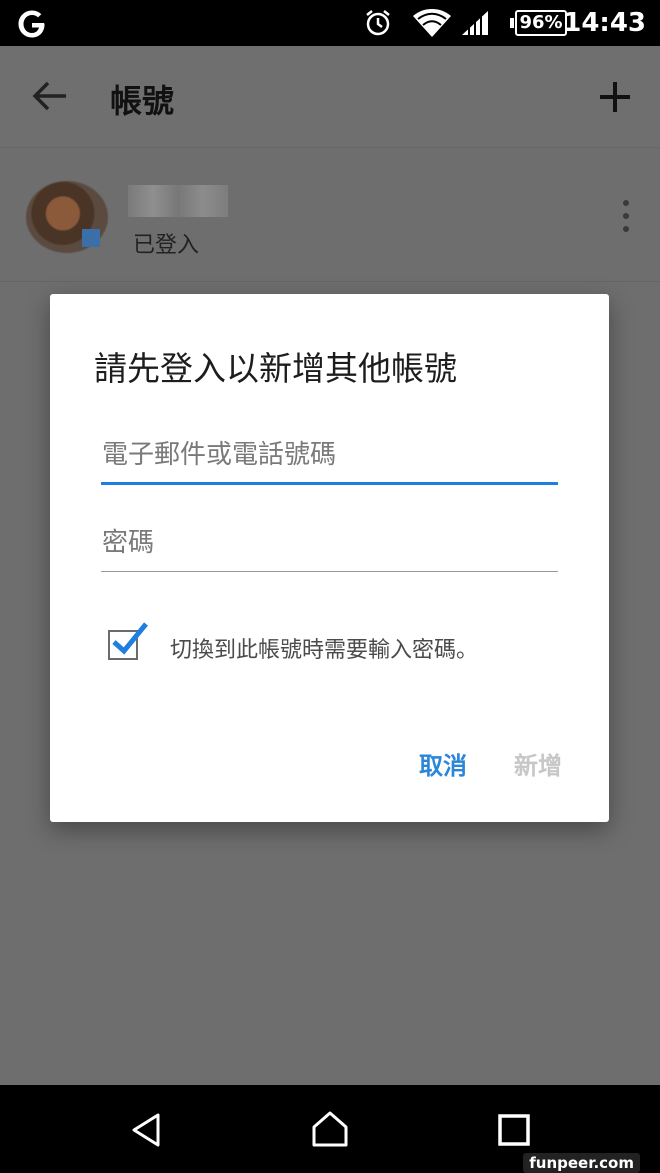  Describe the element at coordinates (538, 763) in the screenshot. I see `add-button: 新增` at that location.